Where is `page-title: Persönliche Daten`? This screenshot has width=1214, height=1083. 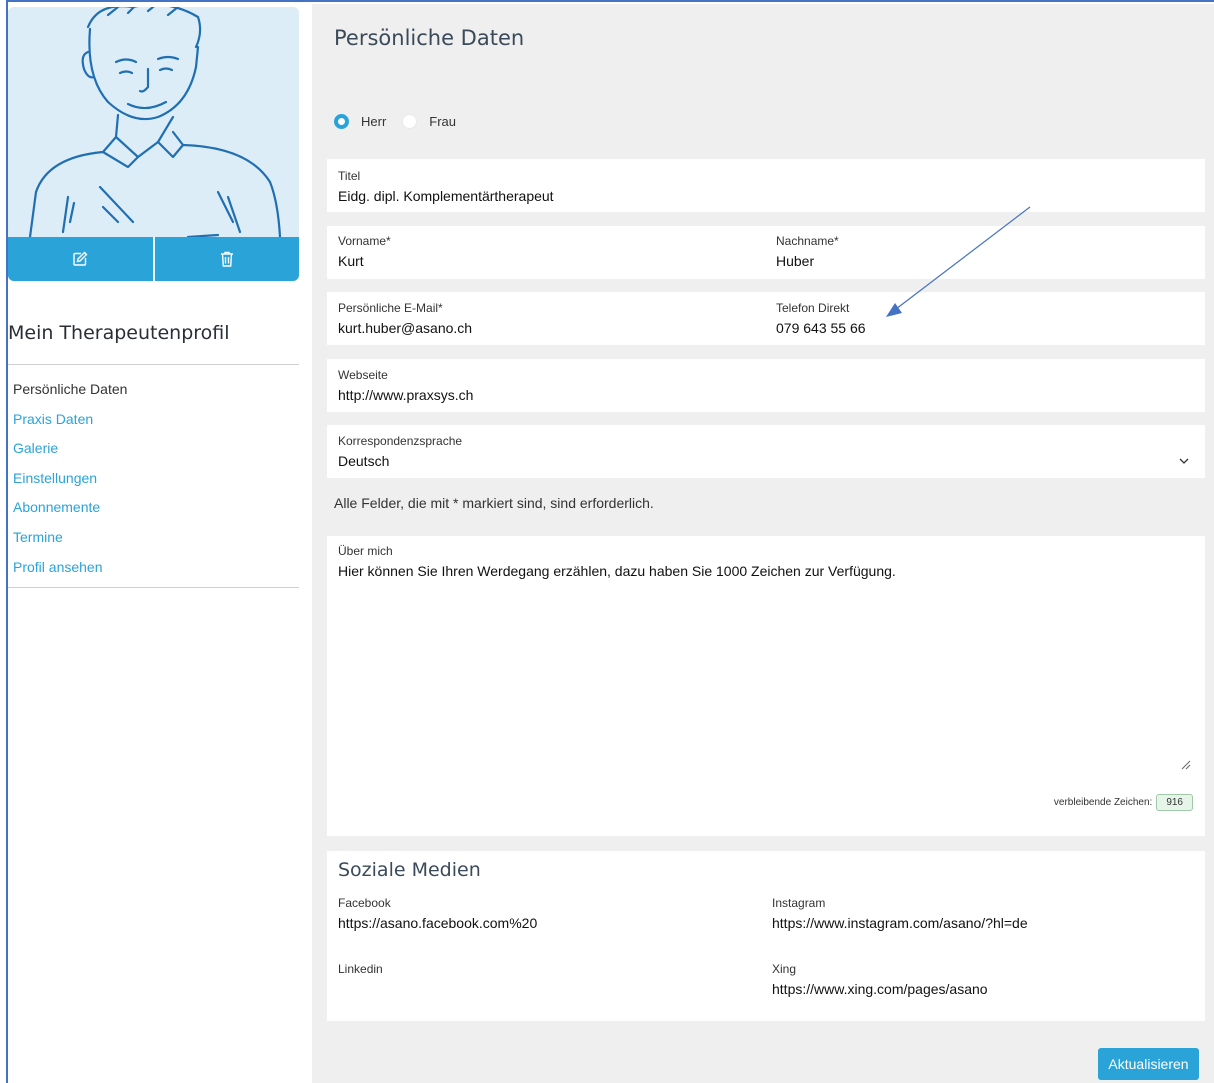 page-title: Persönliche Daten is located at coordinates (429, 38).